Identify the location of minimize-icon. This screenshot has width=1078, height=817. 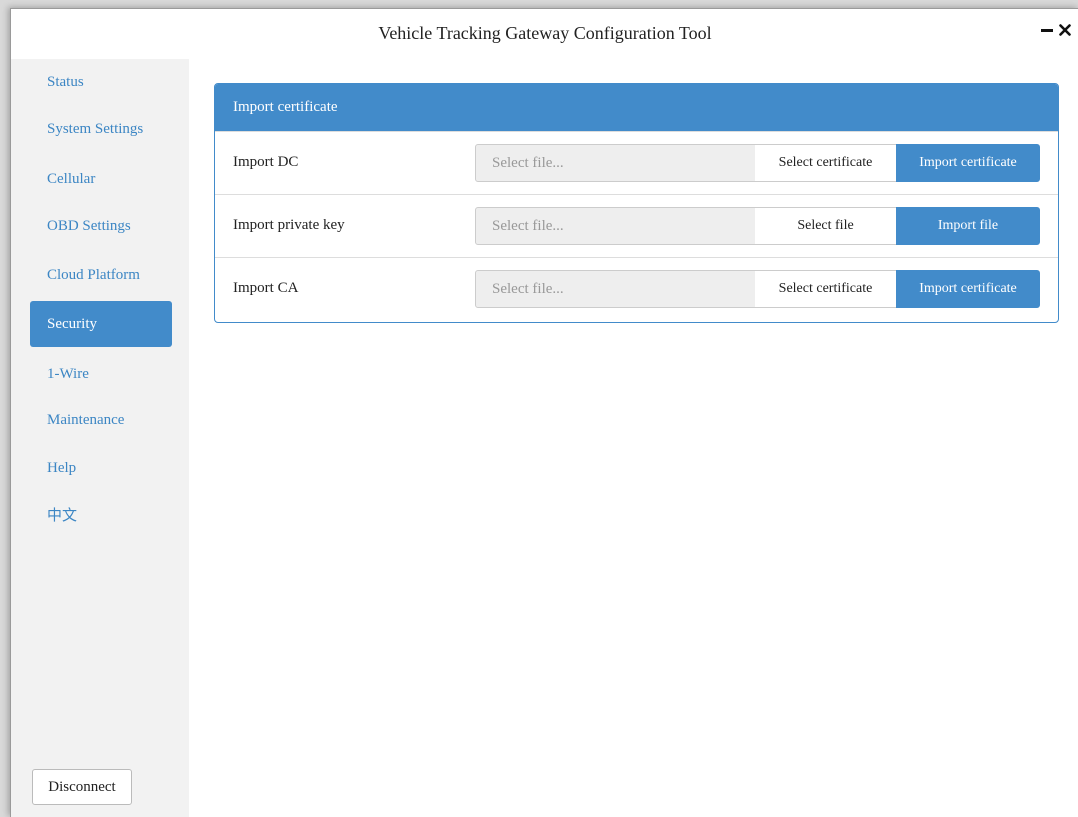
(1047, 30).